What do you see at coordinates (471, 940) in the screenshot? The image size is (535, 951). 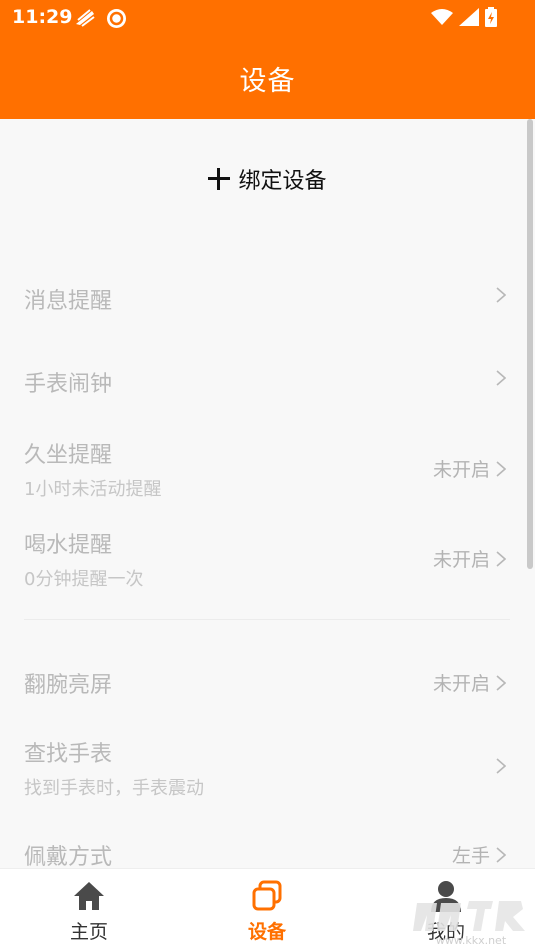 I see `watermark-text: www.kkx.net` at bounding box center [471, 940].